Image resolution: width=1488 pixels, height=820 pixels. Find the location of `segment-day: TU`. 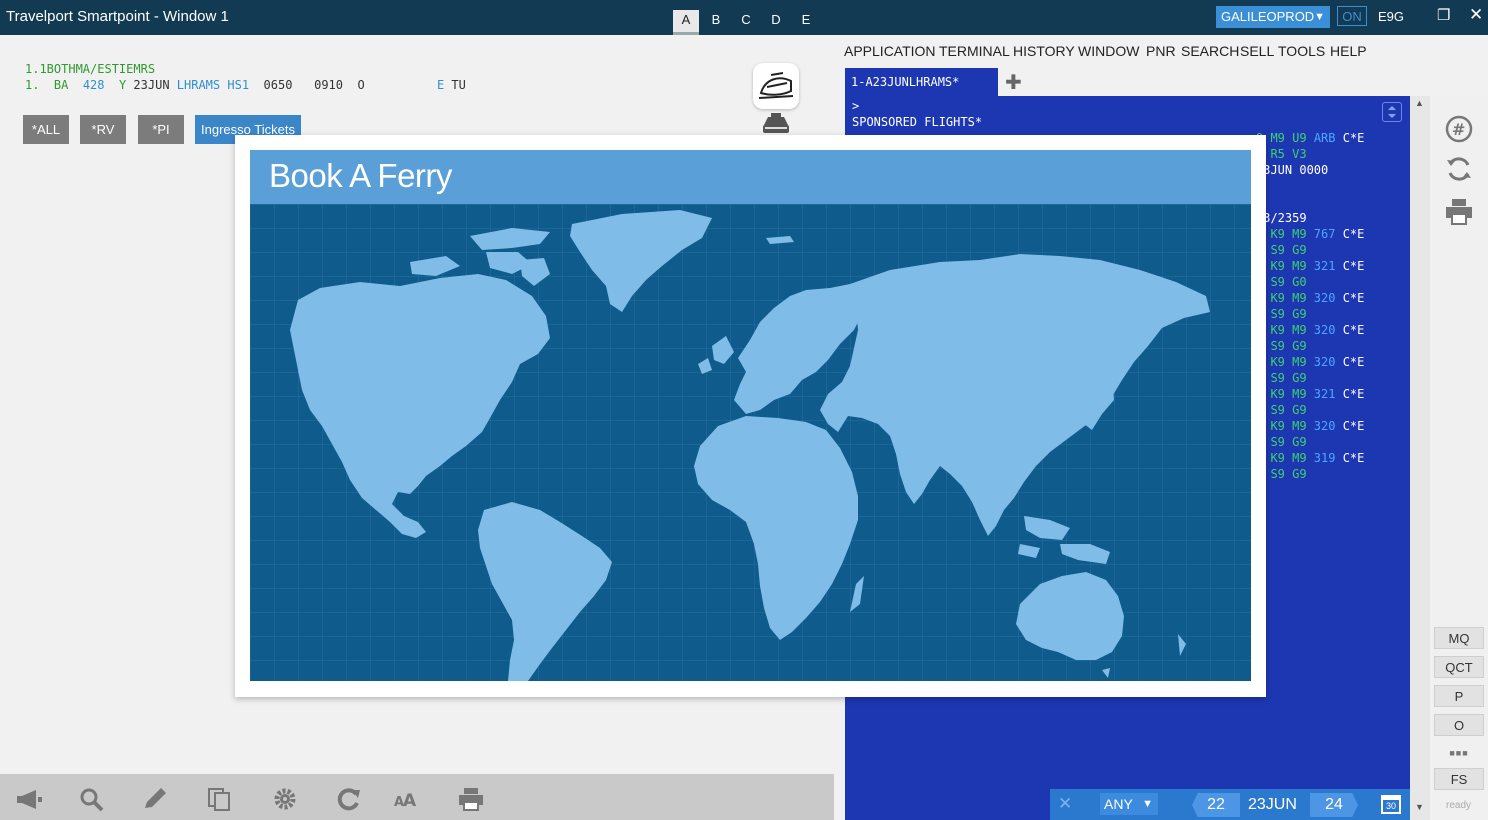

segment-day: TU is located at coordinates (458, 85).